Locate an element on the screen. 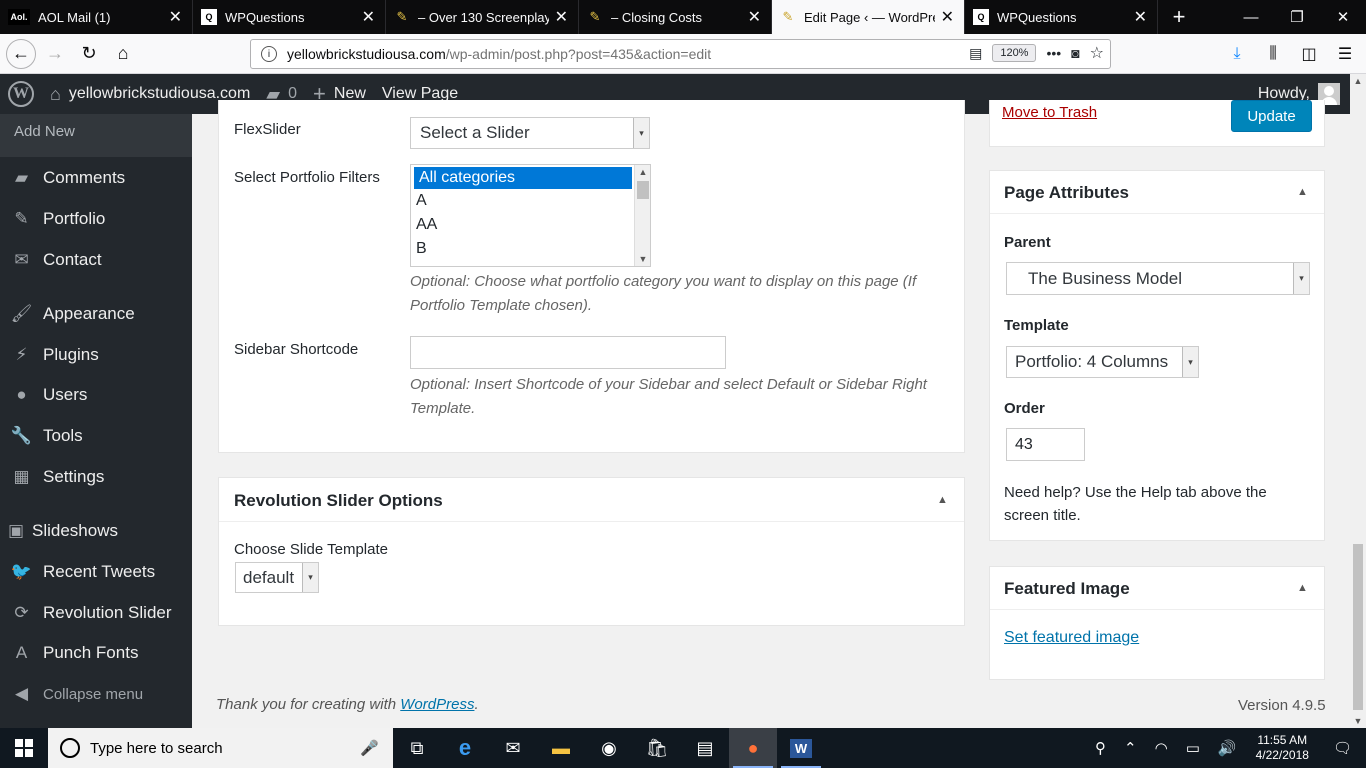 Image resolution: width=1366 pixels, height=768 pixels. browser-tab-active: ✎ Edit Page ‹ — WordPress ✕ is located at coordinates (868, 17).